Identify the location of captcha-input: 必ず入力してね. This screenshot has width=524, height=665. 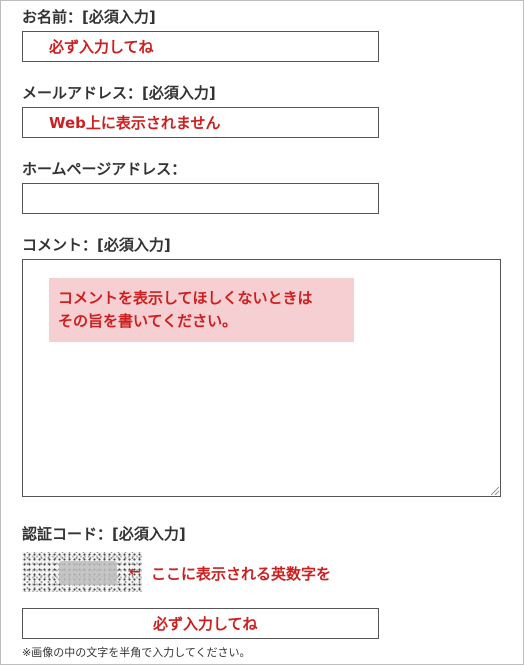
(200, 623).